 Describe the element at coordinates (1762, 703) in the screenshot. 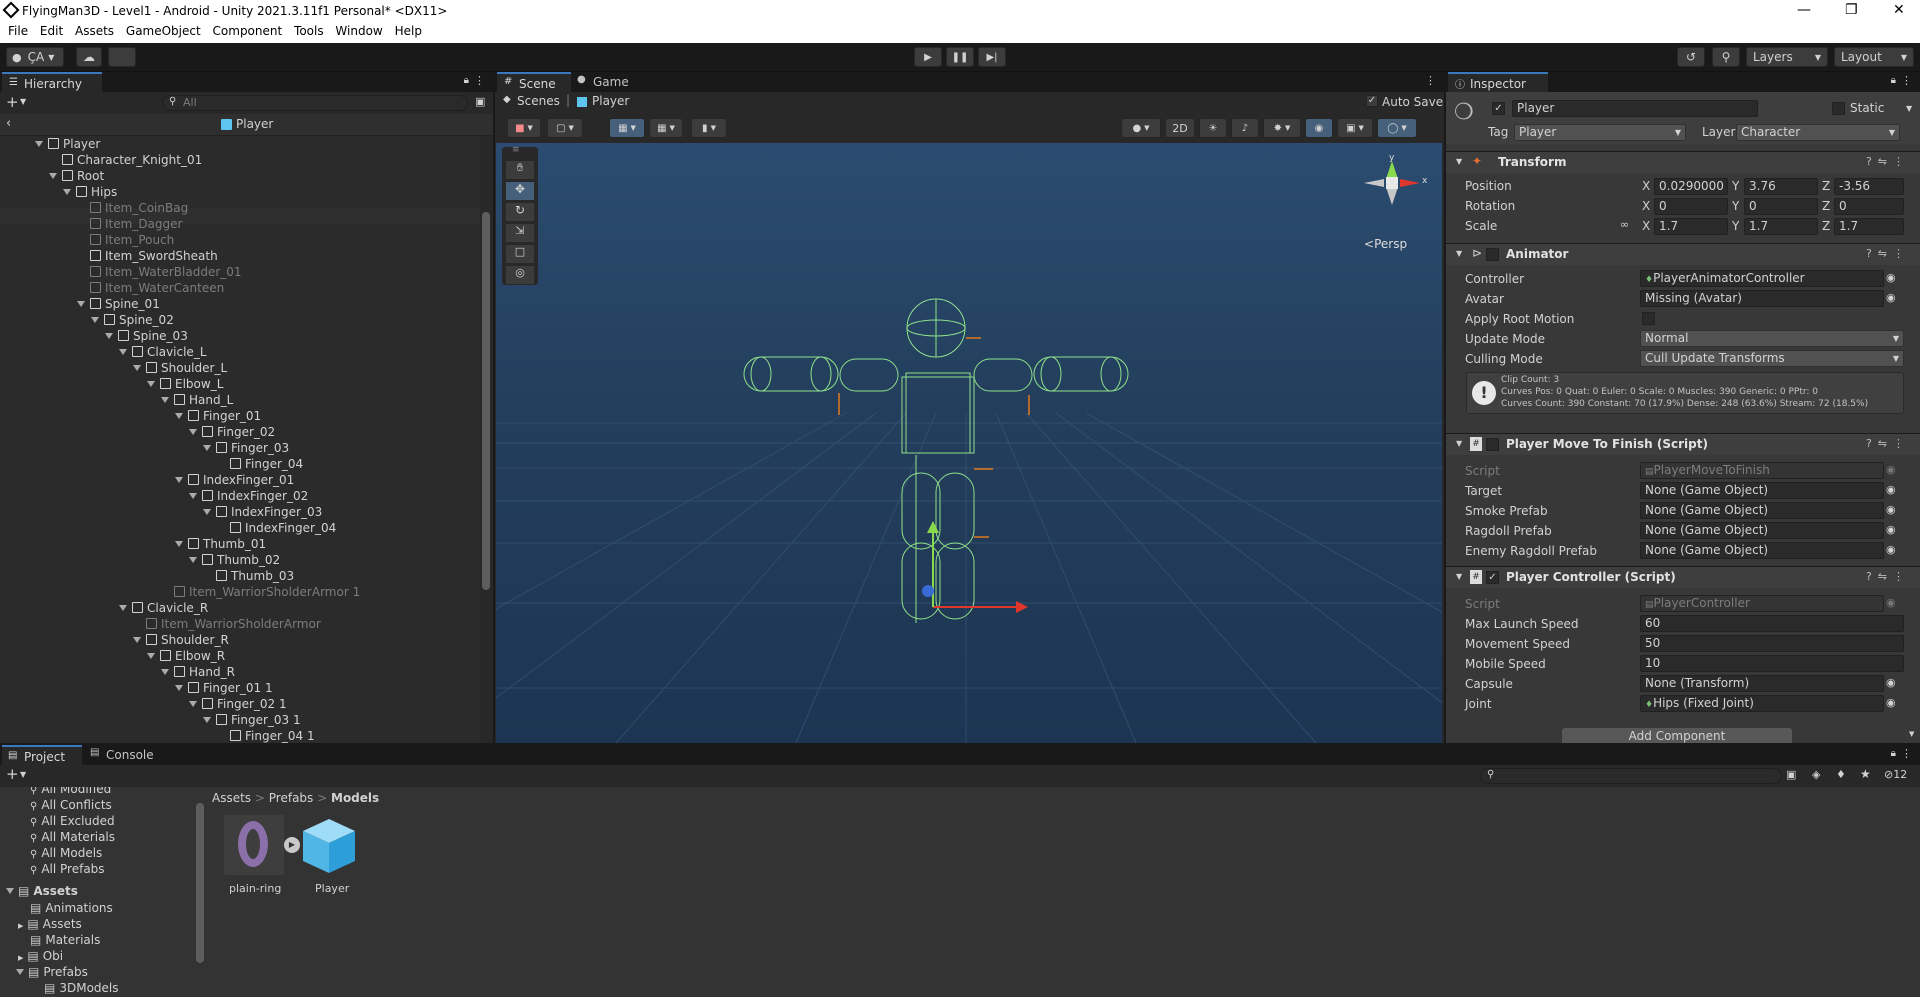

I see `property-field: ♦Hips (Fixed Joint)` at that location.